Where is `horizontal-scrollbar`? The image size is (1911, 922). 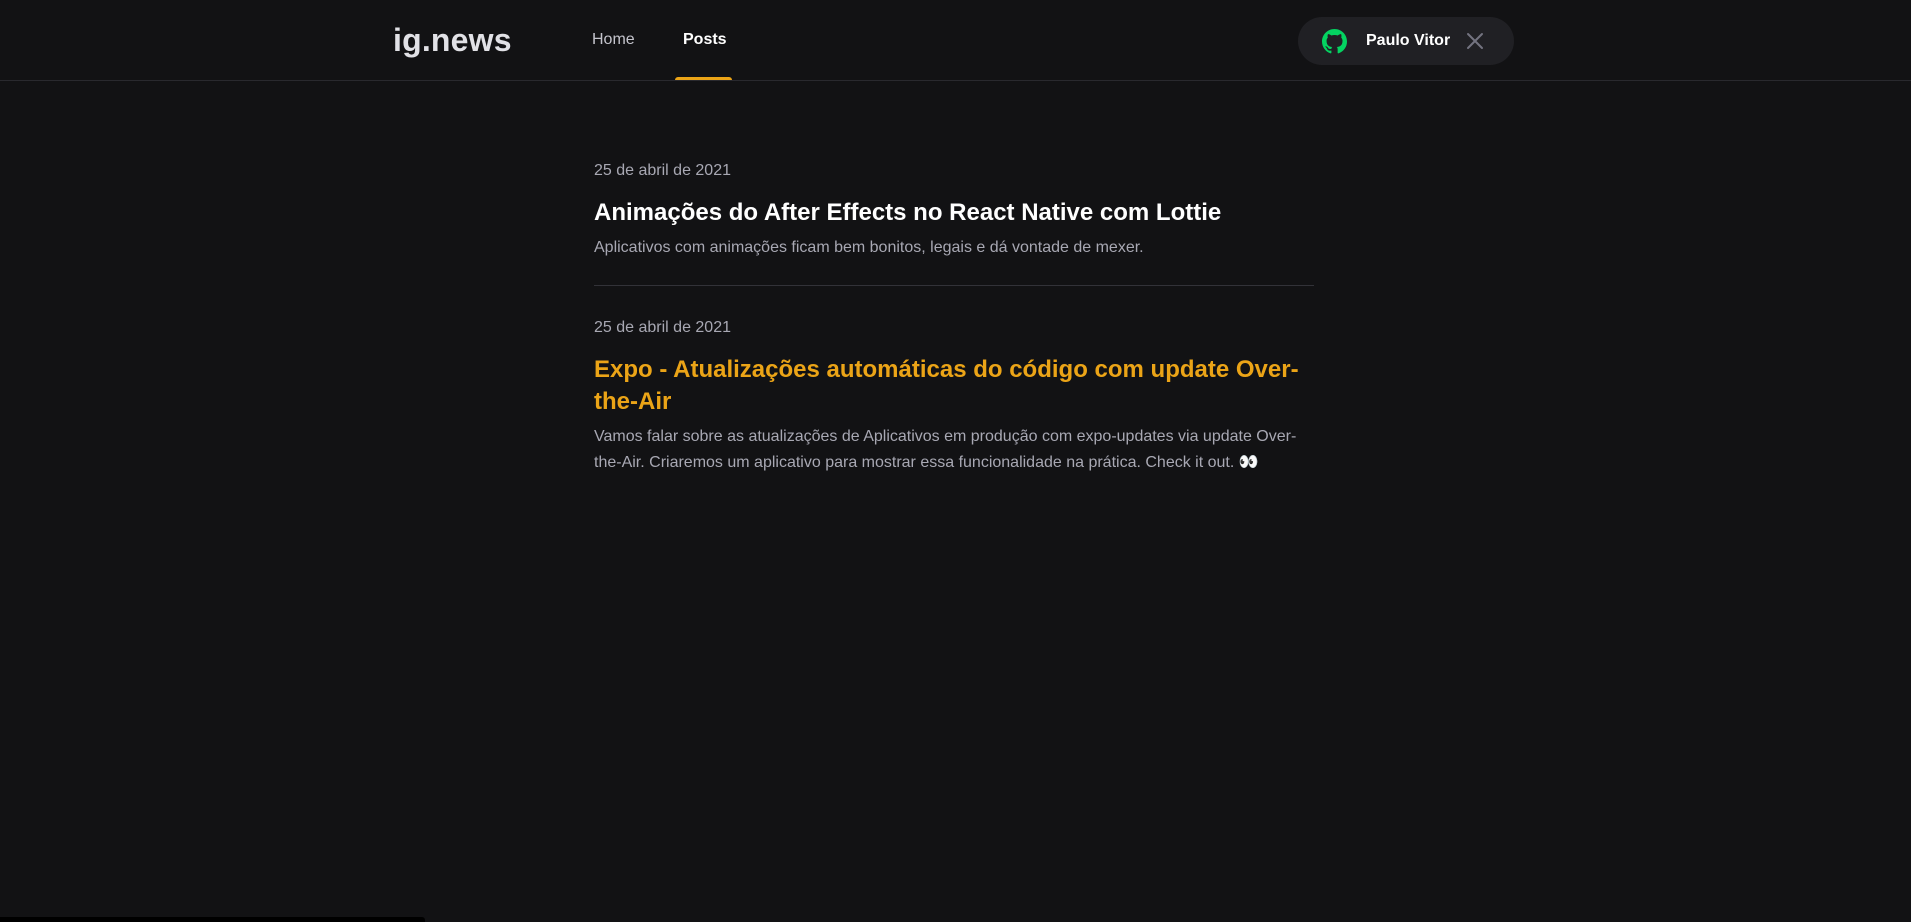
horizontal-scrollbar is located at coordinates (212, 919).